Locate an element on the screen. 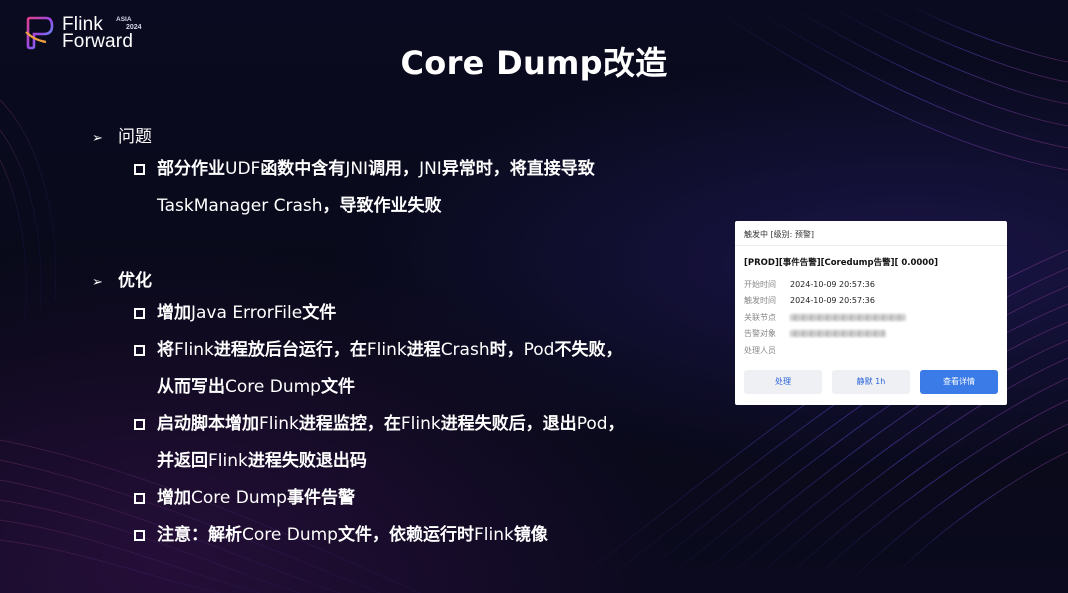 The height and width of the screenshot is (593, 1068). handle-button: 处理 is located at coordinates (783, 382).